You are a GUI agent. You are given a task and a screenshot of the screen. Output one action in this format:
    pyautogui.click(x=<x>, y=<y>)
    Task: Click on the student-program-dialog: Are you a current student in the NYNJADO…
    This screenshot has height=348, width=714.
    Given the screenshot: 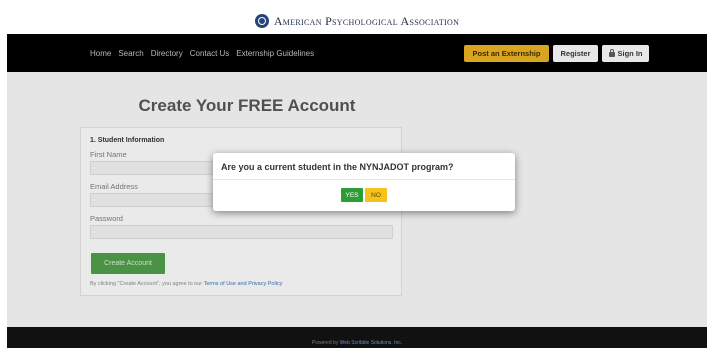 What is the action you would take?
    pyautogui.click(x=364, y=182)
    